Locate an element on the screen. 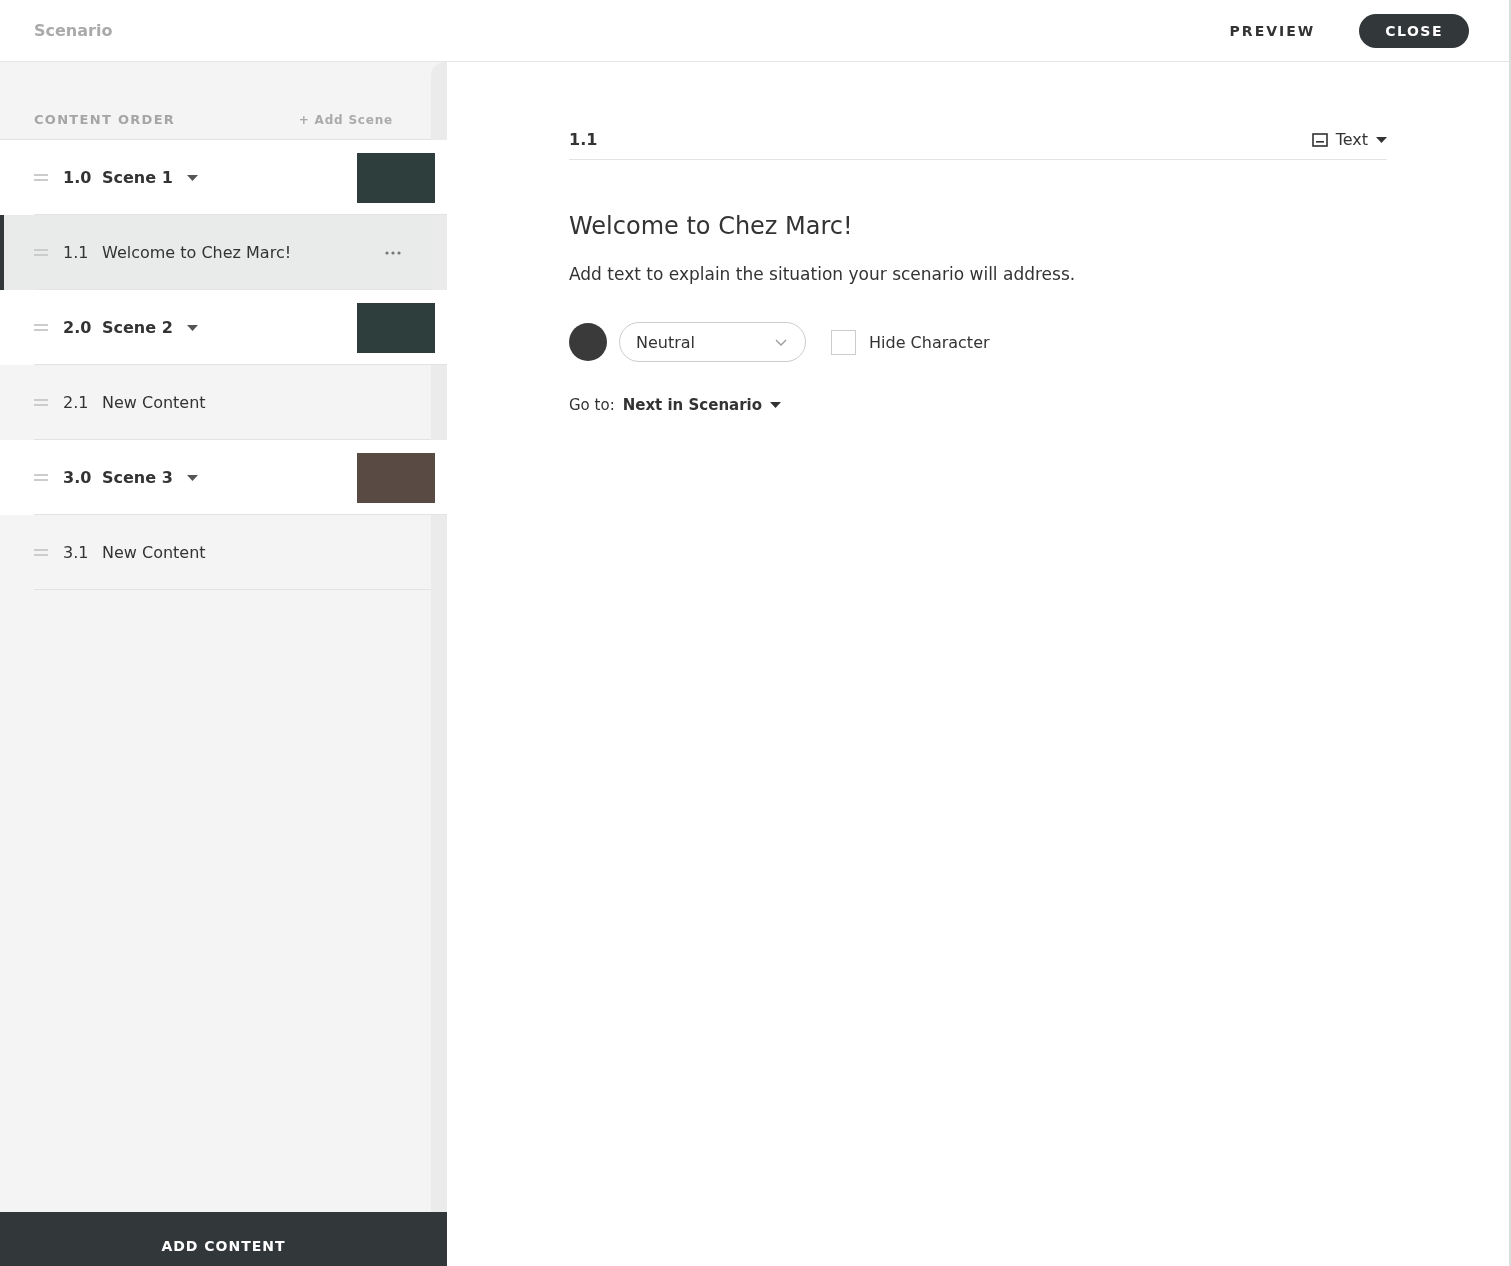 This screenshot has height=1266, width=1511. close-button: CLOSE is located at coordinates (1414, 30).